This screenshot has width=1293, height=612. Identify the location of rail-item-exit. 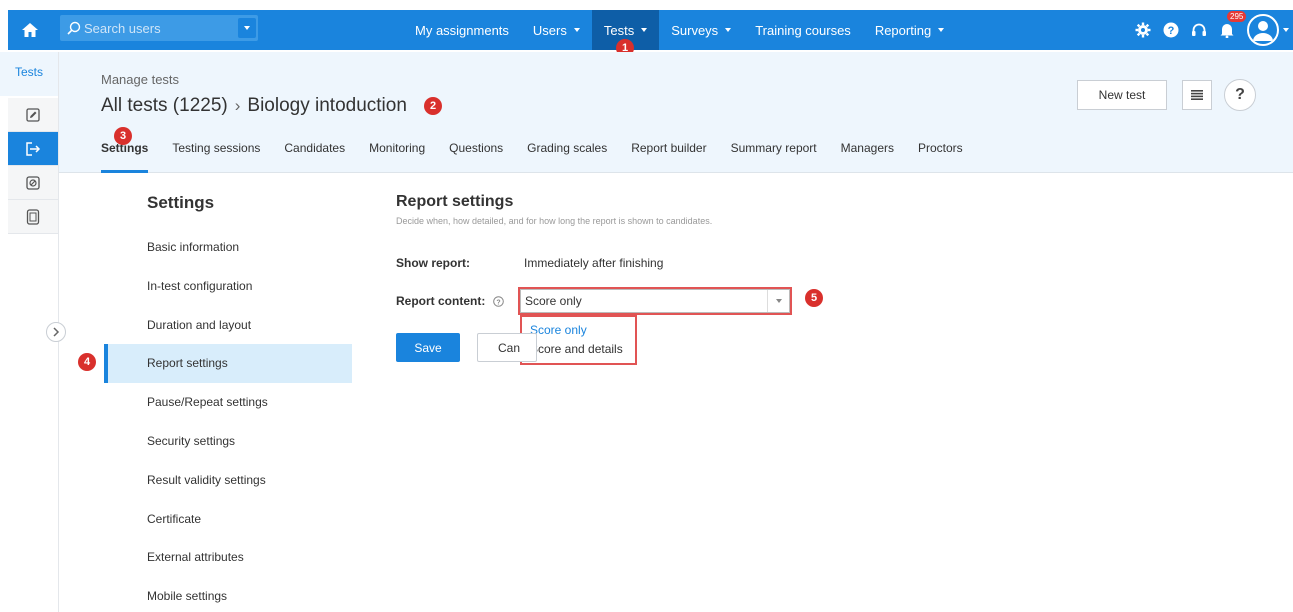
(33, 149).